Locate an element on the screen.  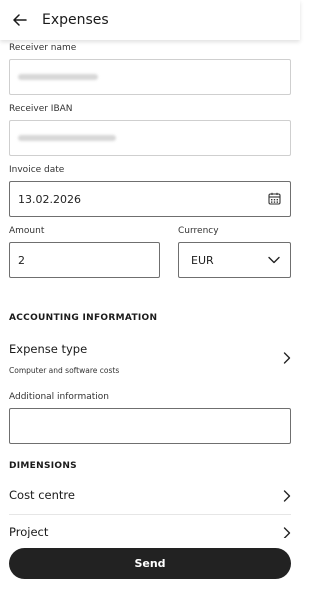
invoice-date-value: 13.02.2026 is located at coordinates (49, 199).